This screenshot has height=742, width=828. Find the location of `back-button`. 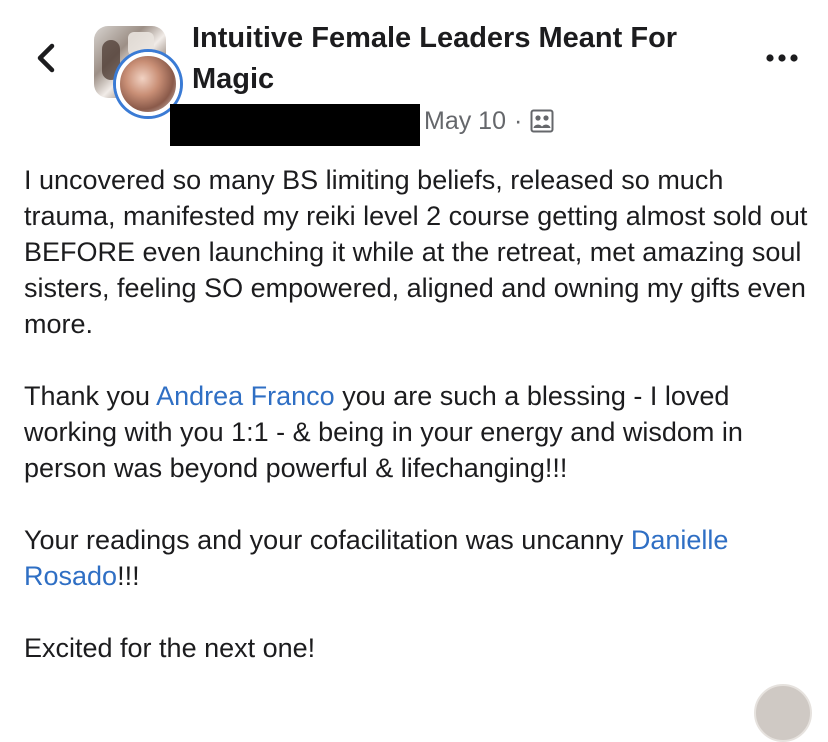

back-button is located at coordinates (48, 58).